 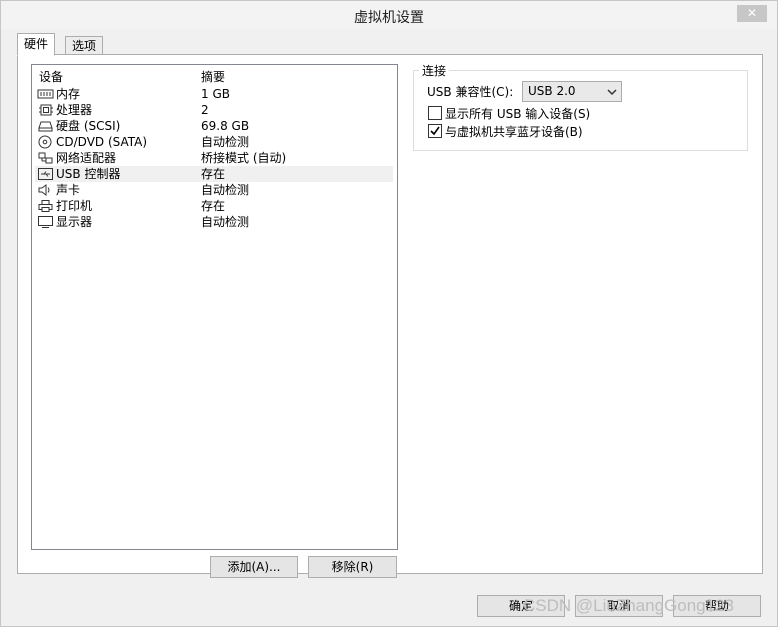 What do you see at coordinates (435, 113) in the screenshot?
I see `show-all-usb-checkbox` at bounding box center [435, 113].